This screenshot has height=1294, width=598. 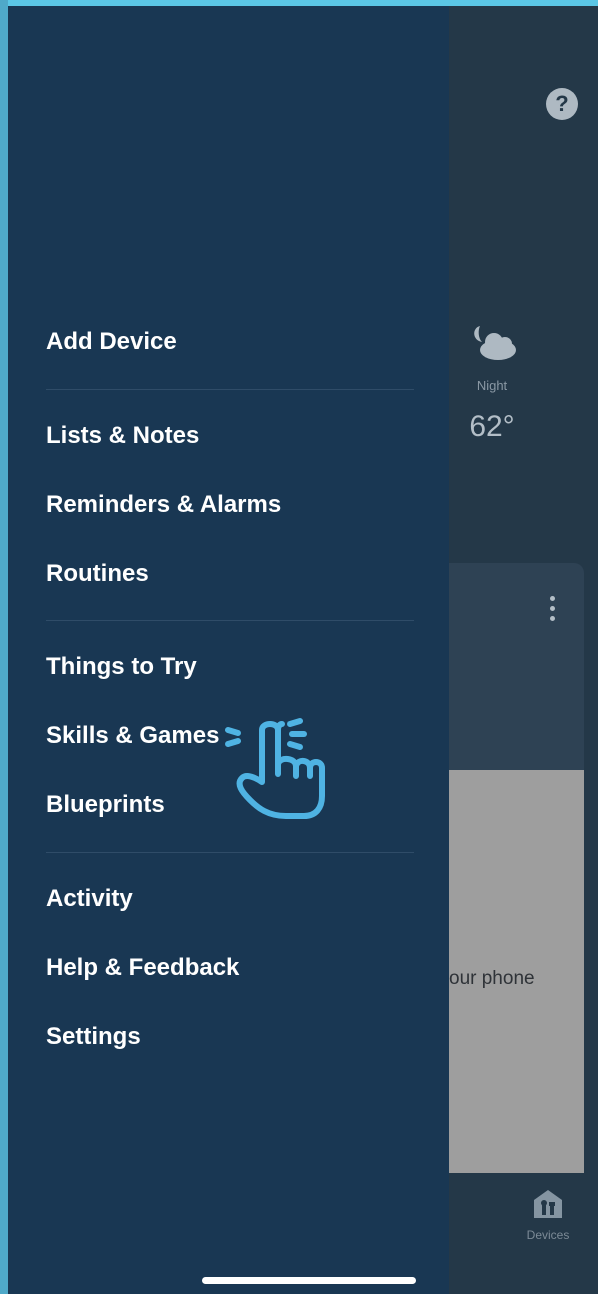 I want to click on moon-cloud-icon, so click(x=495, y=343).